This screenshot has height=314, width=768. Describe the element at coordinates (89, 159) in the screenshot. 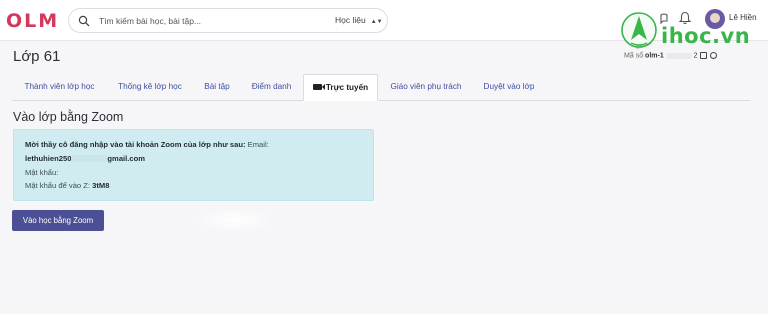

I see `redacted-email` at that location.